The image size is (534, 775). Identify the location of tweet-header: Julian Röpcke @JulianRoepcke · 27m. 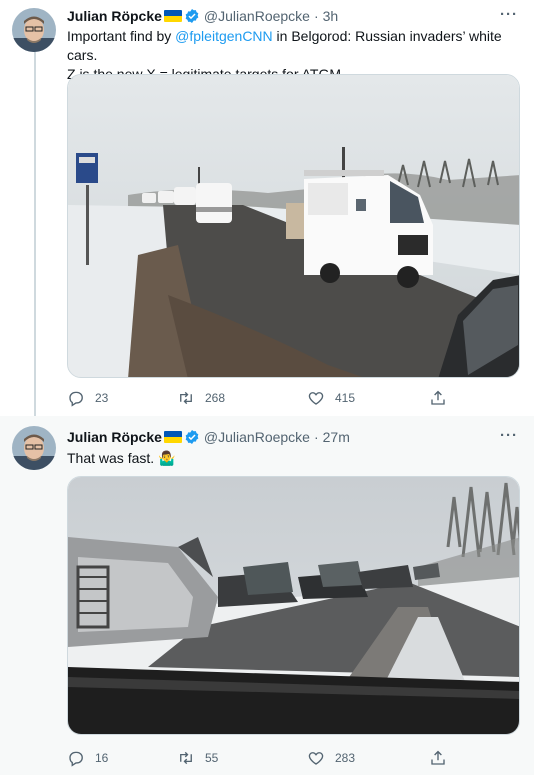
(208, 437).